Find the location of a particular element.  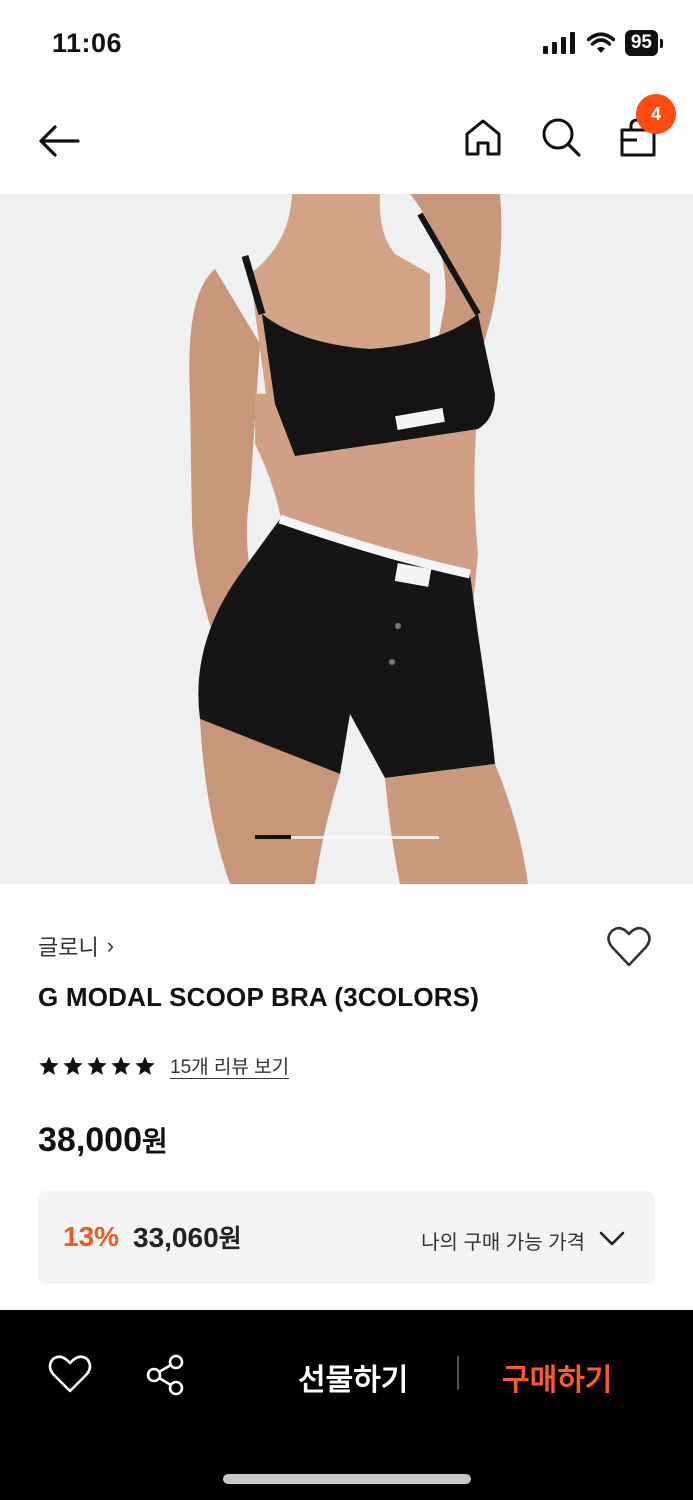

discount-rate: 13% is located at coordinates (91, 1236).